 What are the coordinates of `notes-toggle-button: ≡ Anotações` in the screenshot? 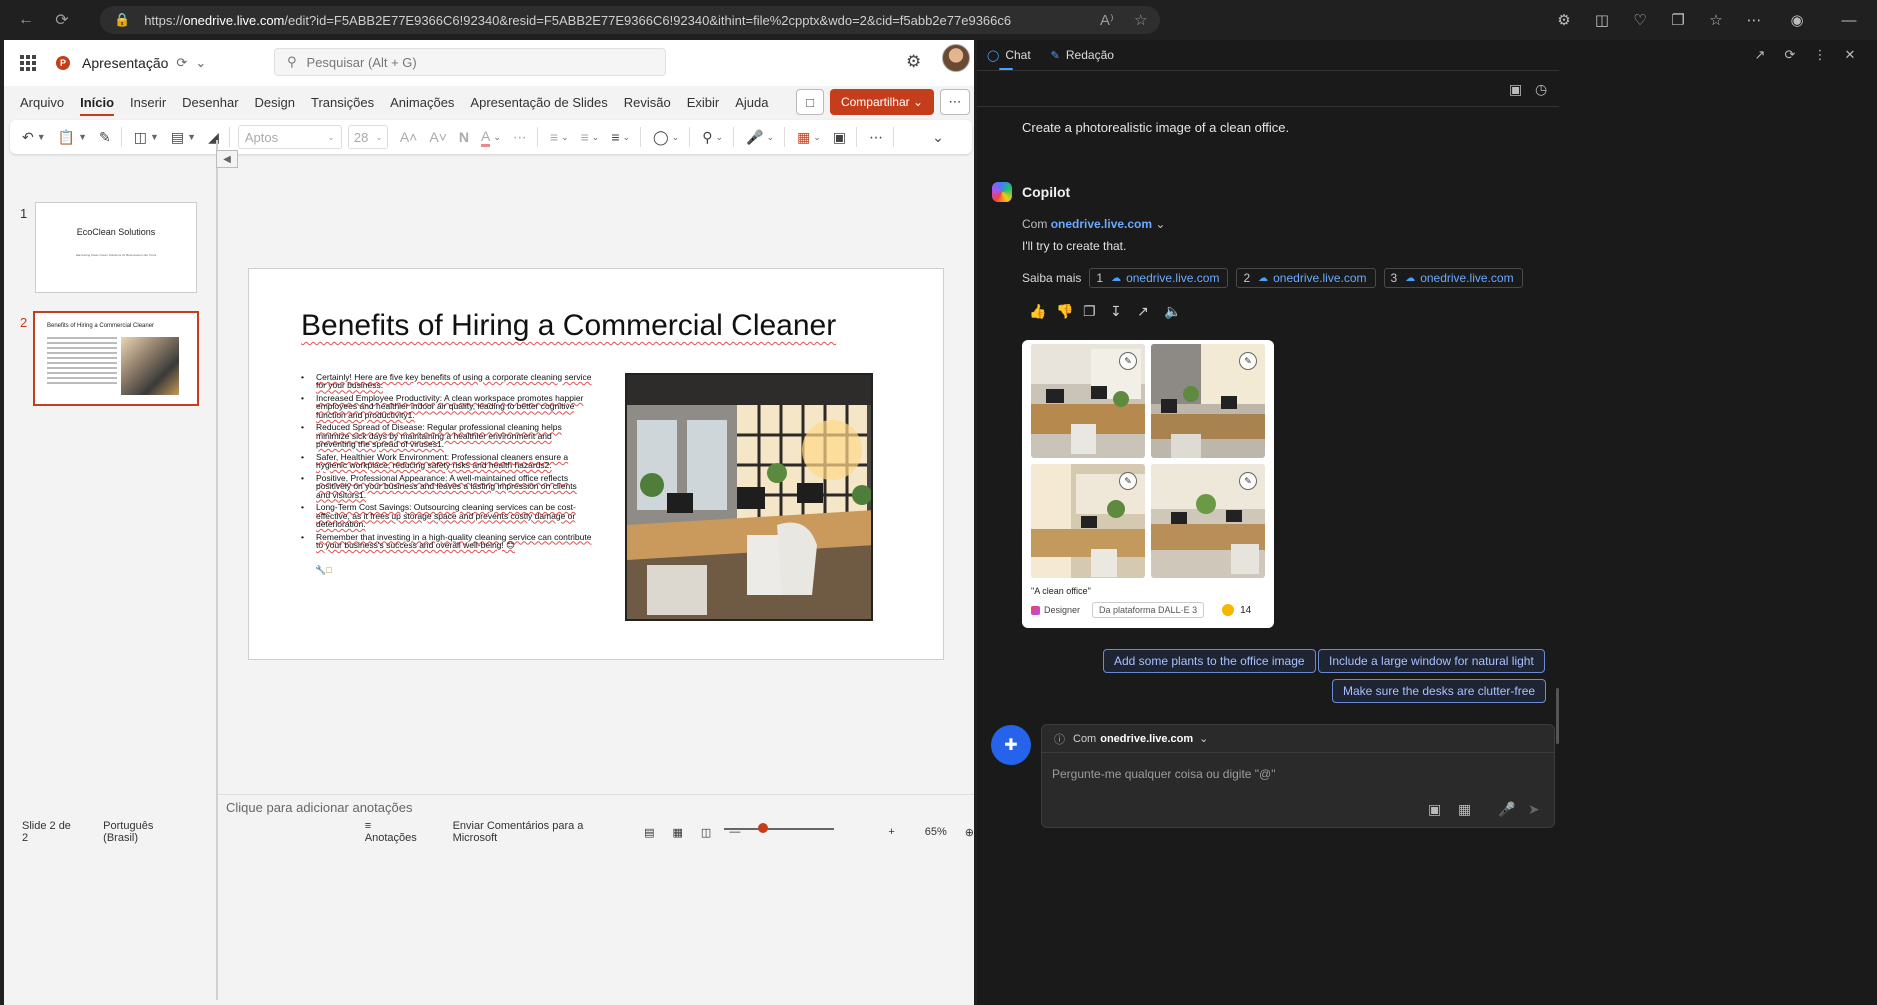 It's located at (394, 832).